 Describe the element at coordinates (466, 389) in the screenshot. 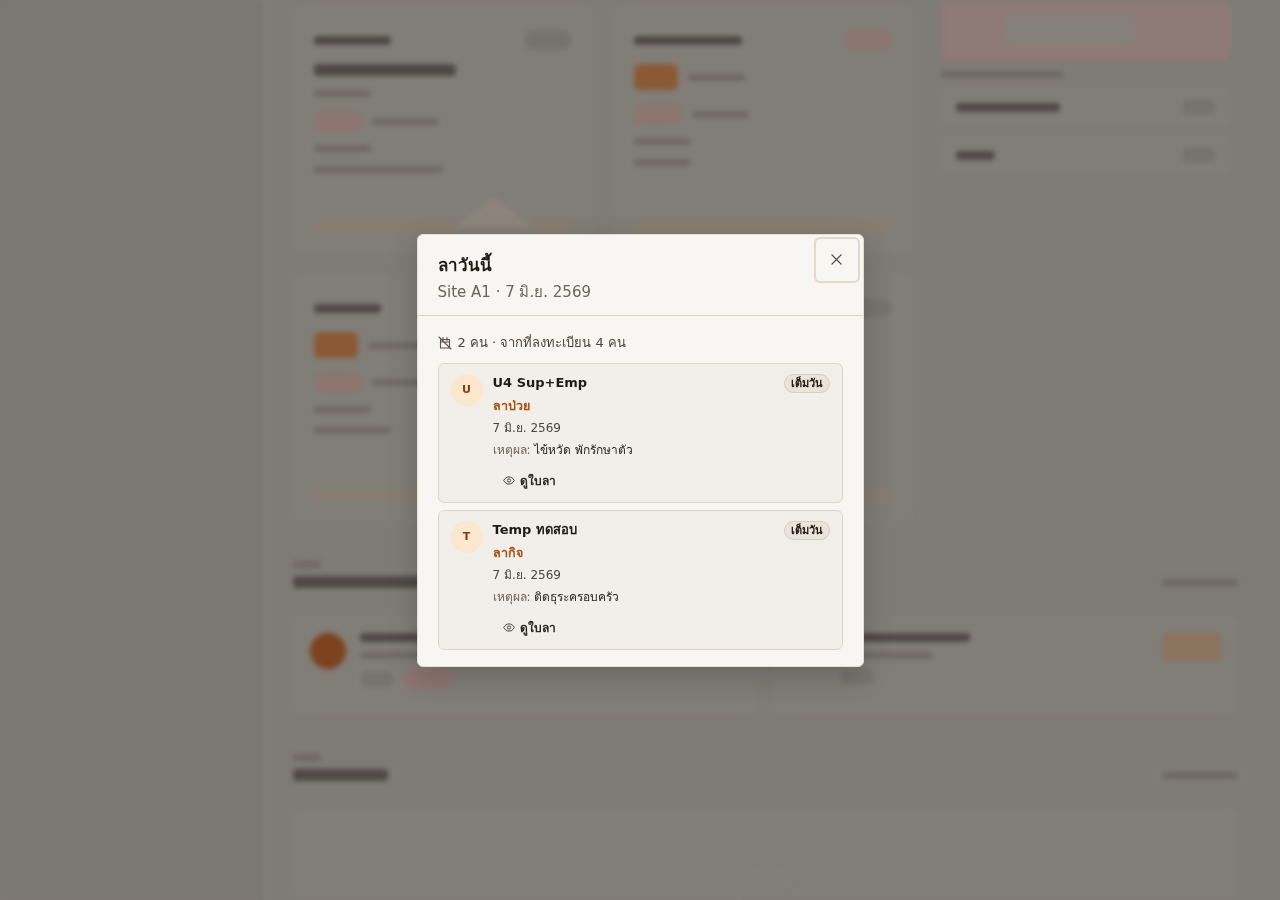

I see `avatar-initial: U` at that location.